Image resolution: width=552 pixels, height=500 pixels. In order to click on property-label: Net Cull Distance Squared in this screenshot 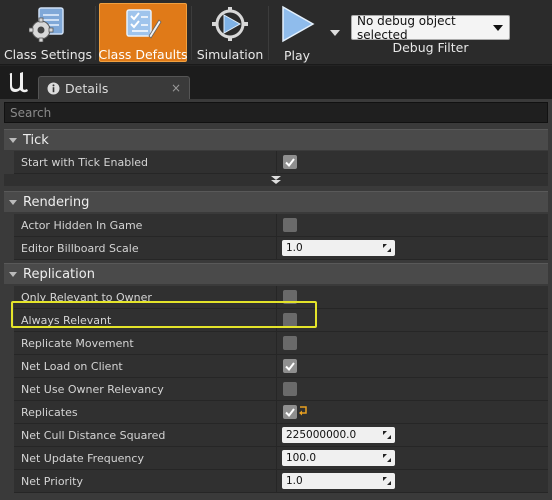, I will do `click(93, 435)`.